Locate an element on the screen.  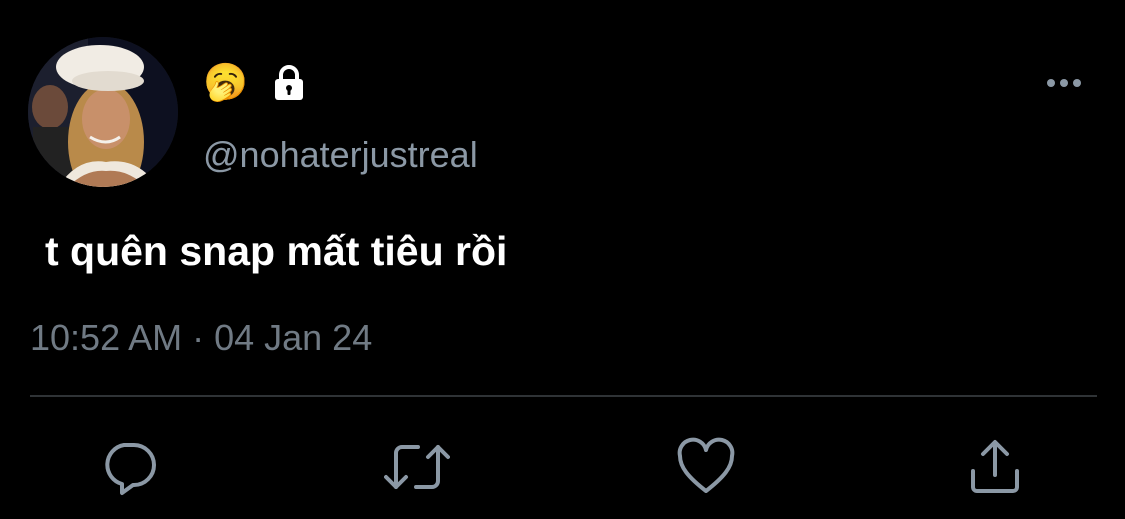
more-options-icon is located at coordinates (1064, 83).